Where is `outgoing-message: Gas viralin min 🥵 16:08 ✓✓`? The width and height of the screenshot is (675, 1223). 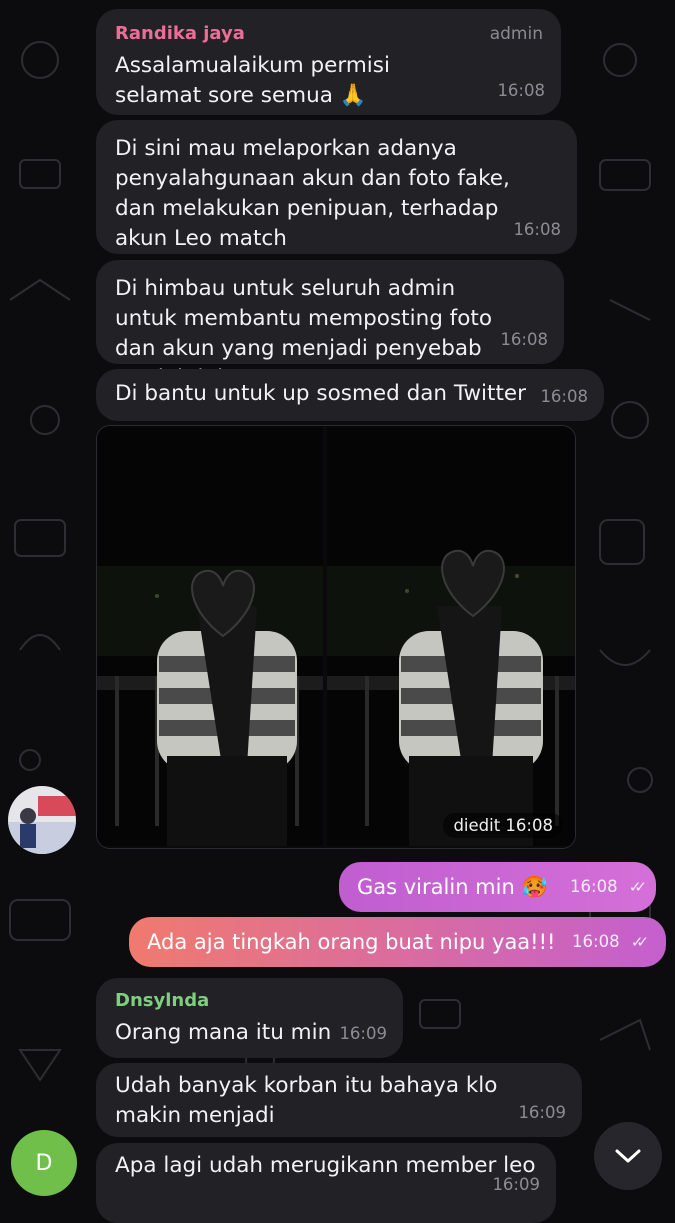
outgoing-message: Gas viralin min 🥵 16:08 ✓✓ is located at coordinates (497, 887).